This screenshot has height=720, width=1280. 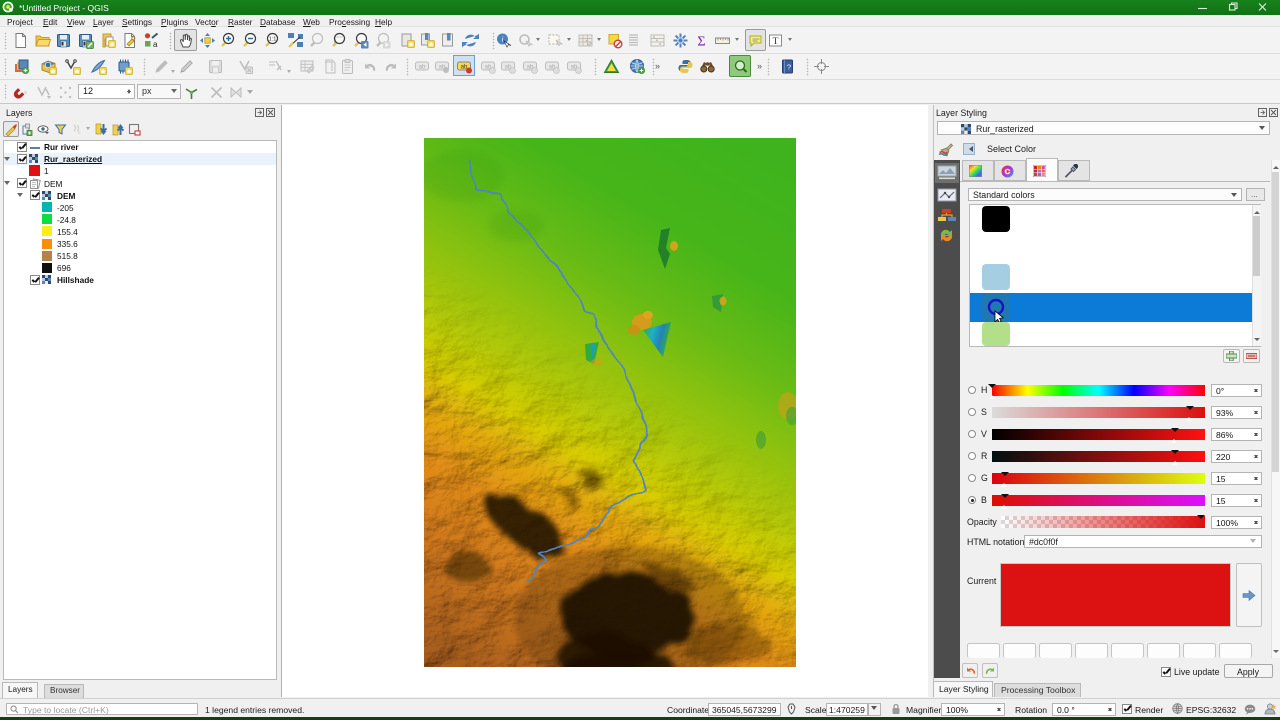 I want to click on svg-text: T, so click(x=775, y=42).